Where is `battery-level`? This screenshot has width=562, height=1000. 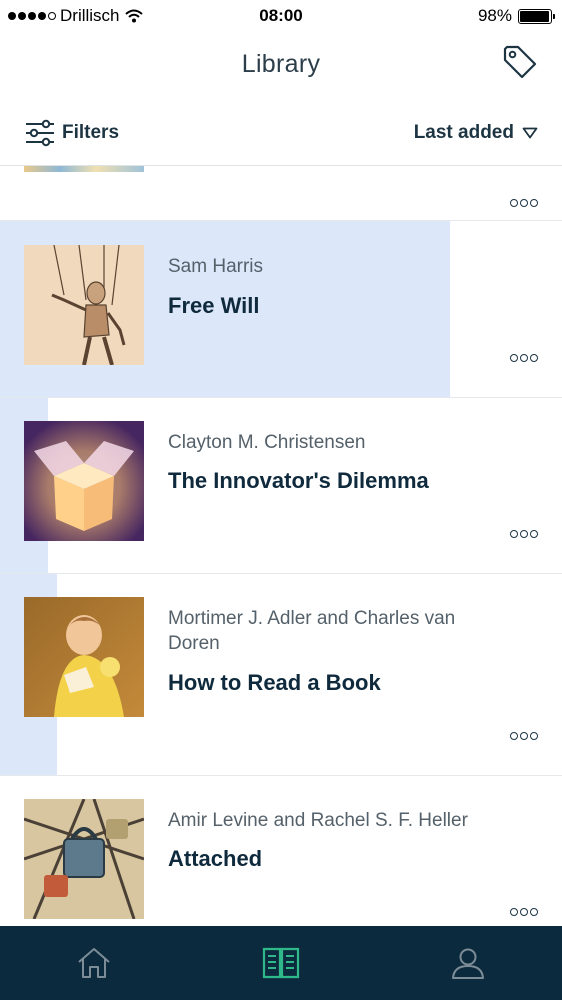 battery-level is located at coordinates (535, 16).